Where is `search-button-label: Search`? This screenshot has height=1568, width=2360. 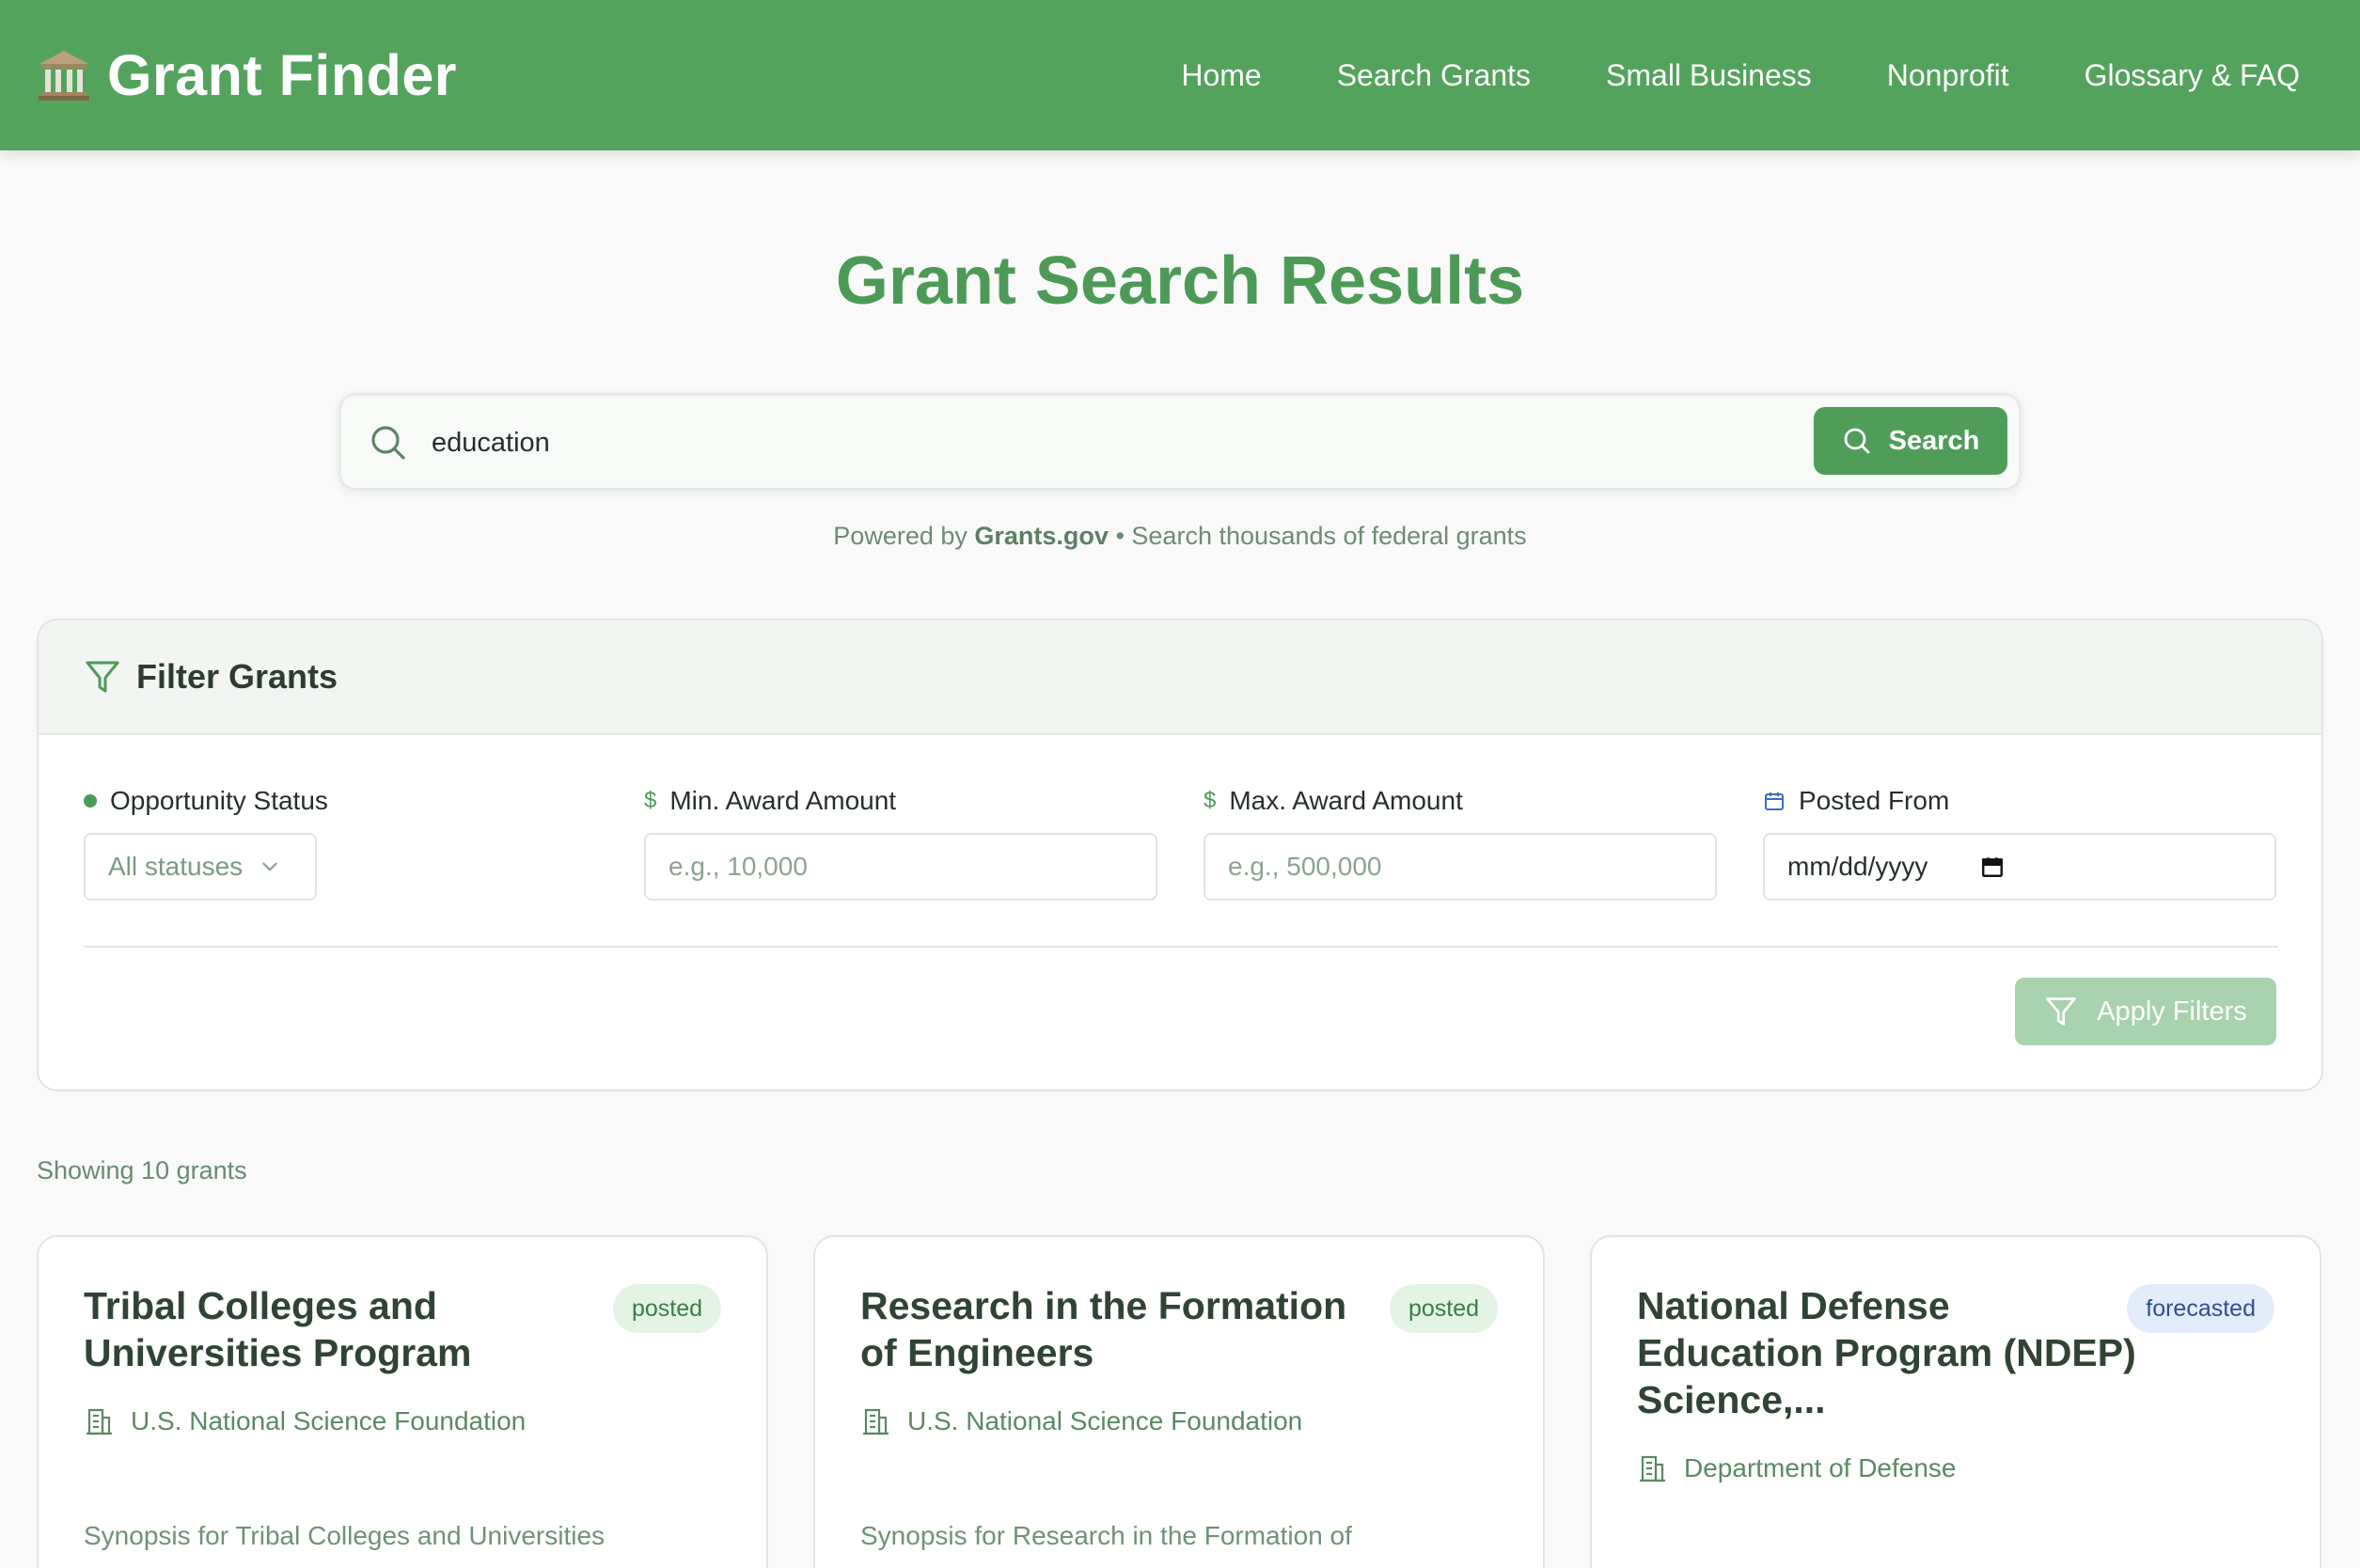 search-button-label: Search is located at coordinates (1934, 440).